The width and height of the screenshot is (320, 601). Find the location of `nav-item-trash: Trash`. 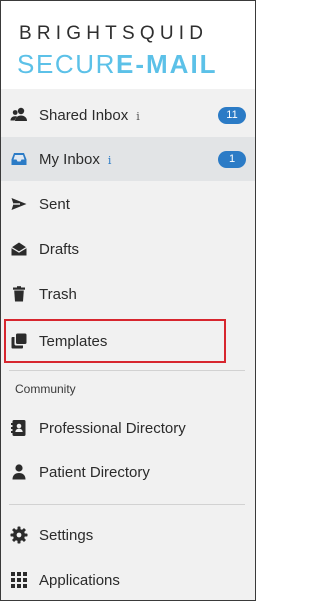

nav-item-trash: Trash is located at coordinates (128, 294).